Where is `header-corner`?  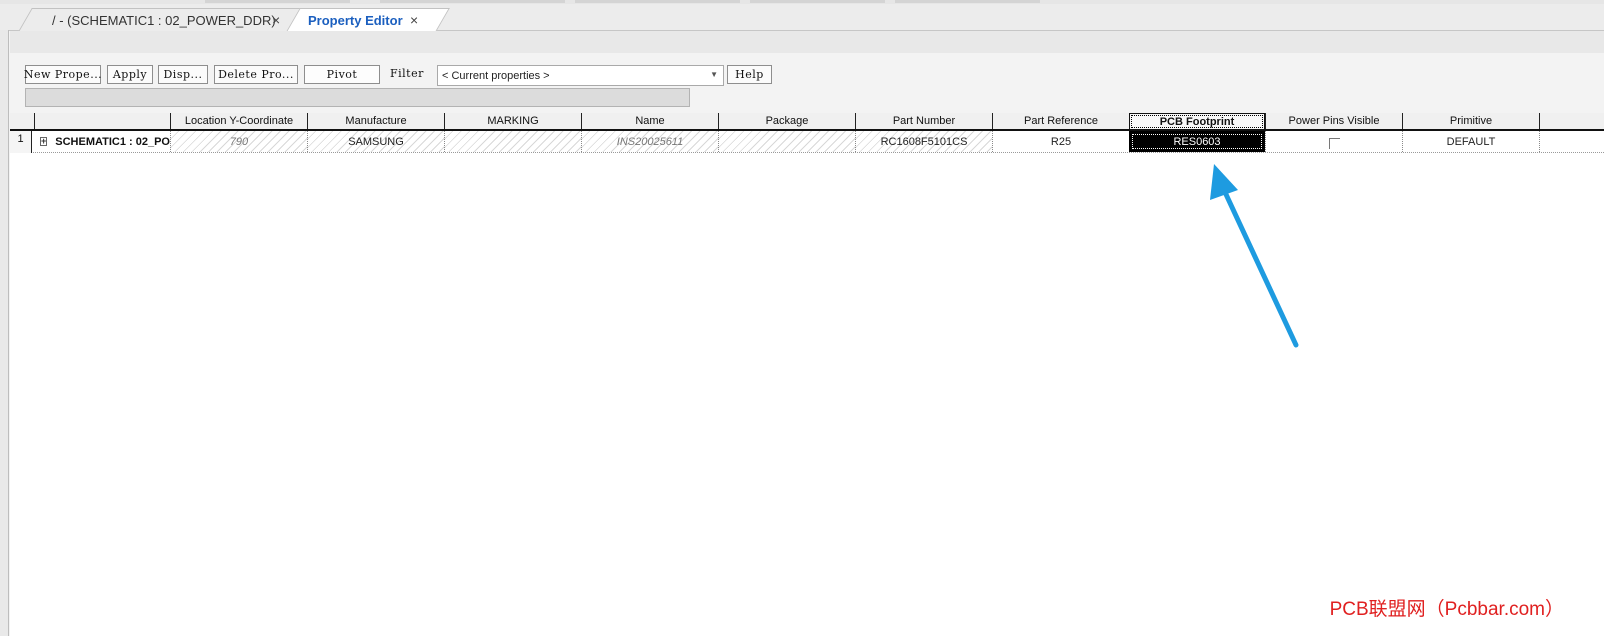 header-corner is located at coordinates (22, 121).